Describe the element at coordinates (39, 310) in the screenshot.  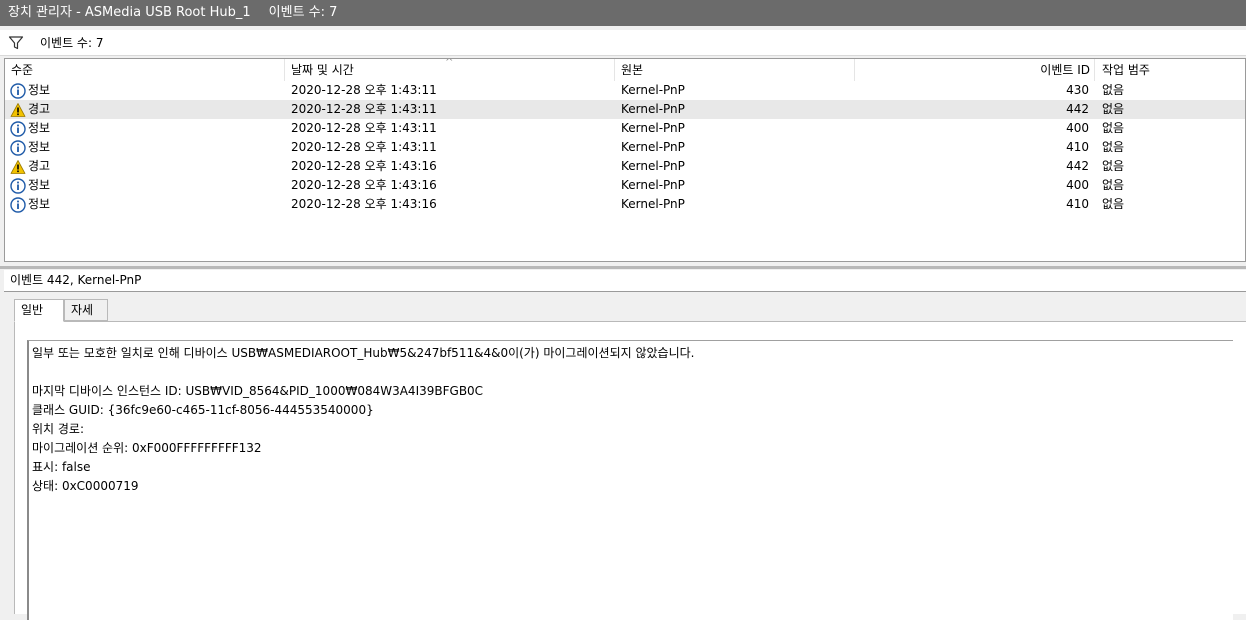
I see `tab-general: 일반` at that location.